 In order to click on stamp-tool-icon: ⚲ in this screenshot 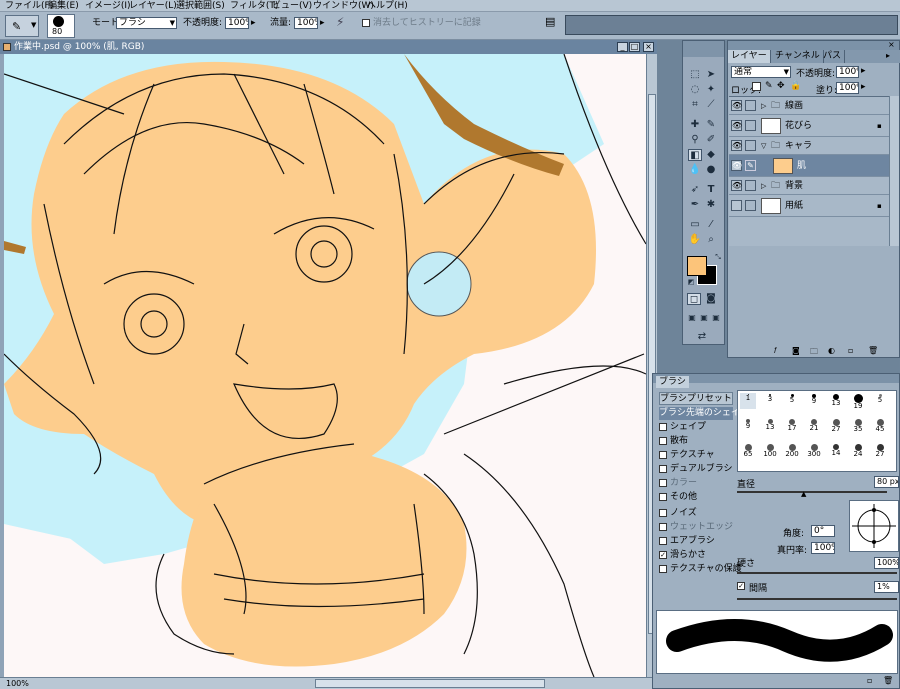, I will do `click(695, 140)`.